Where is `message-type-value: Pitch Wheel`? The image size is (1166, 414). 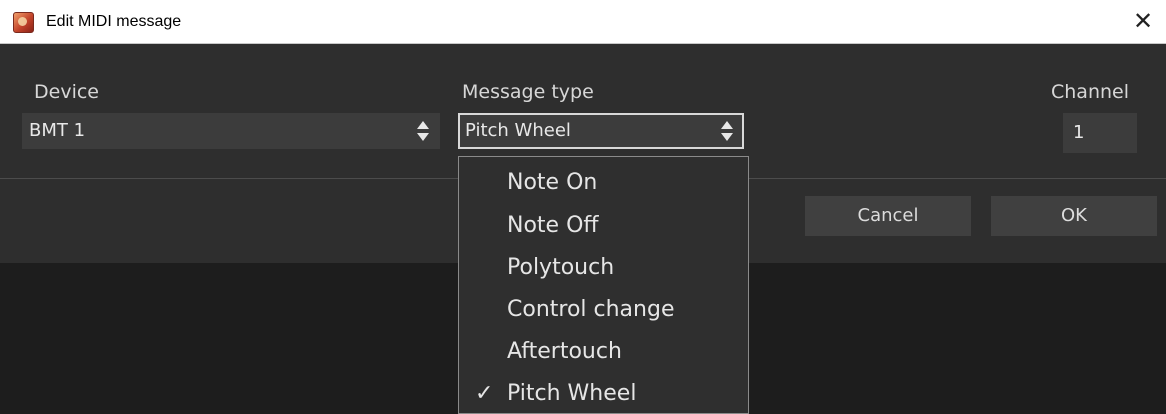
message-type-value: Pitch Wheel is located at coordinates (518, 130).